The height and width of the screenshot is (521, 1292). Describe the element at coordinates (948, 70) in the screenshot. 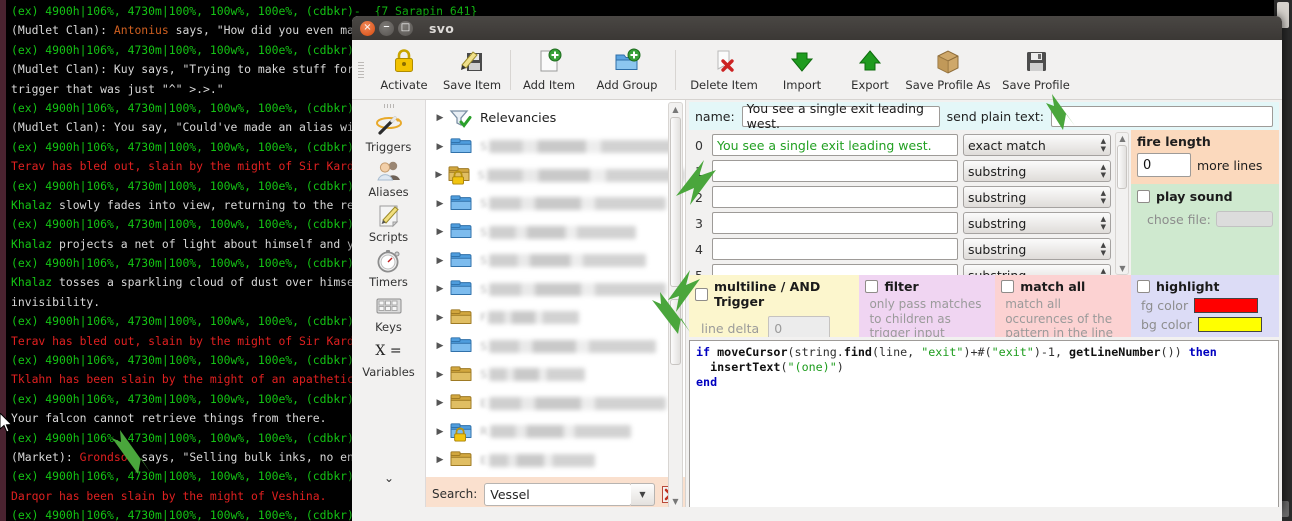

I see `toolbar-button-save-profile-as: Save Profile As` at that location.